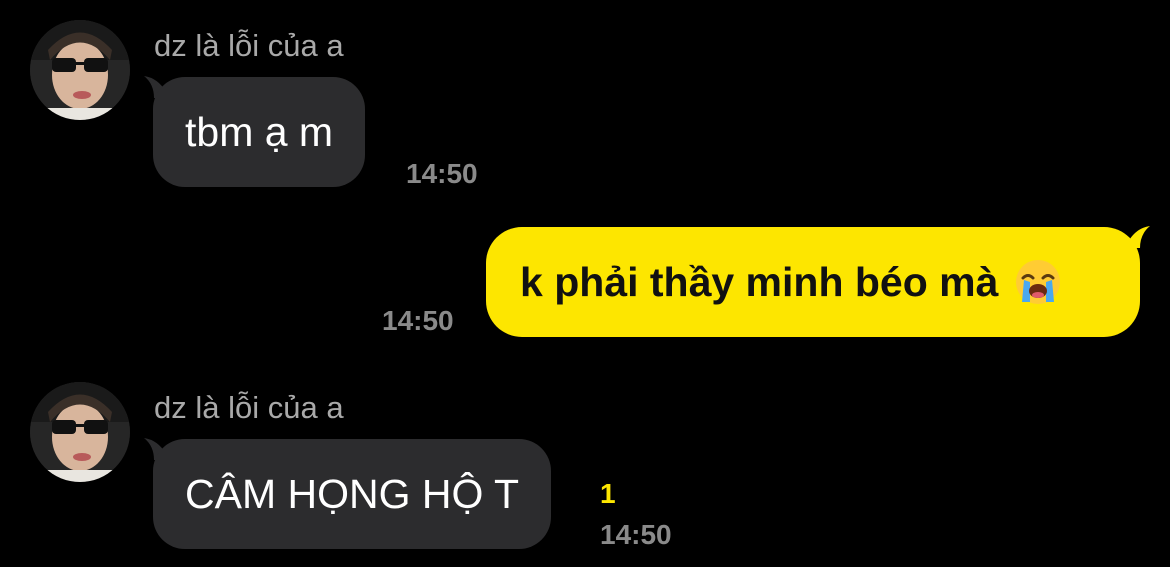  What do you see at coordinates (1038, 282) in the screenshot?
I see `loudly-crying-face-icon` at bounding box center [1038, 282].